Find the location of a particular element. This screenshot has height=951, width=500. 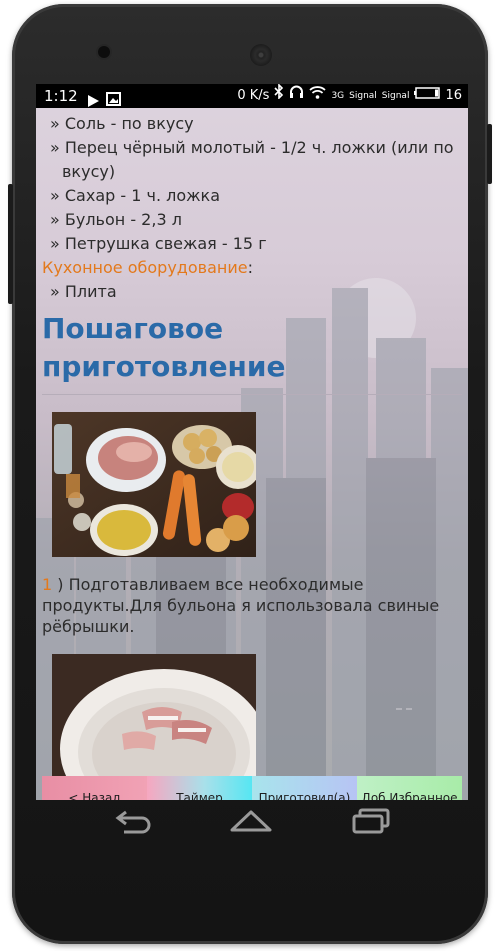

step-1-line-3: рёбрышки. is located at coordinates (88, 626).